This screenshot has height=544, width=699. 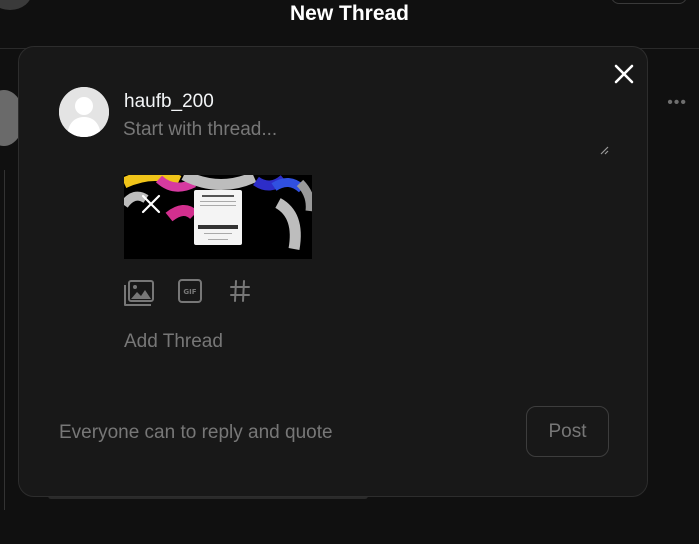 What do you see at coordinates (169, 101) in the screenshot?
I see `username: haufb_200` at bounding box center [169, 101].